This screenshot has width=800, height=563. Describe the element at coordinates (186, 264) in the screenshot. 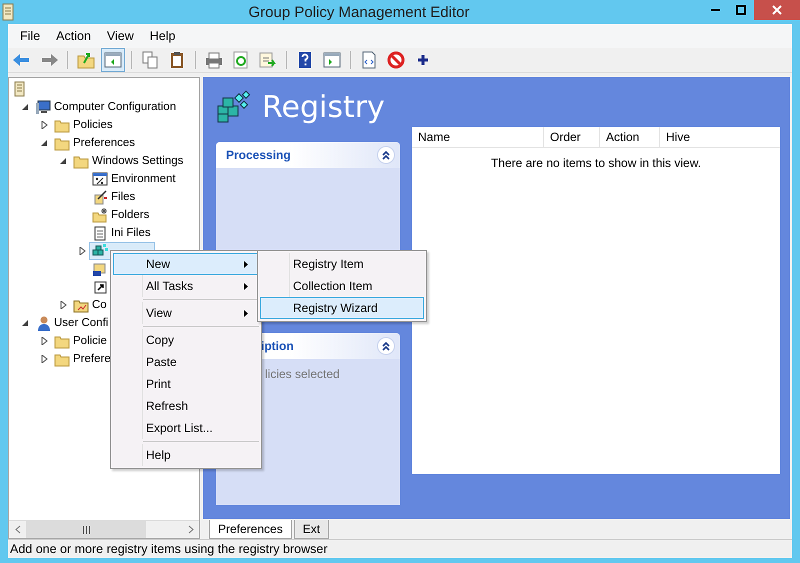

I see `menu-item: New` at that location.